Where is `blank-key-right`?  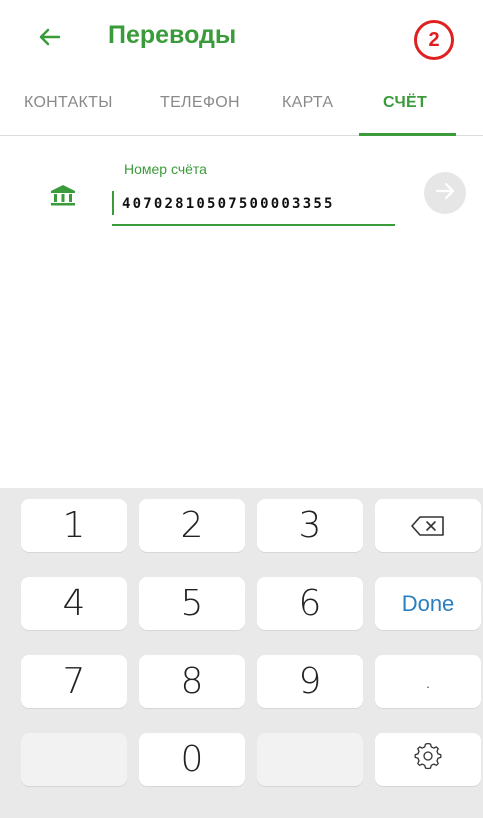
blank-key-right is located at coordinates (310, 759).